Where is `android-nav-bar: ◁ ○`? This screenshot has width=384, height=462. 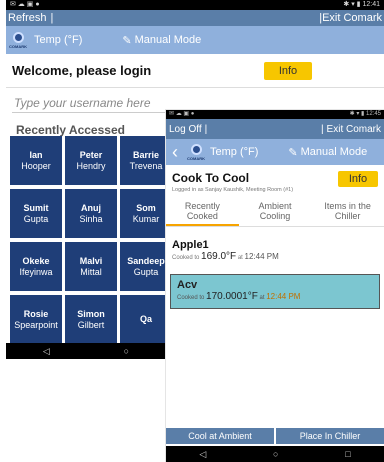 android-nav-bar: ◁ ○ is located at coordinates (86, 351).